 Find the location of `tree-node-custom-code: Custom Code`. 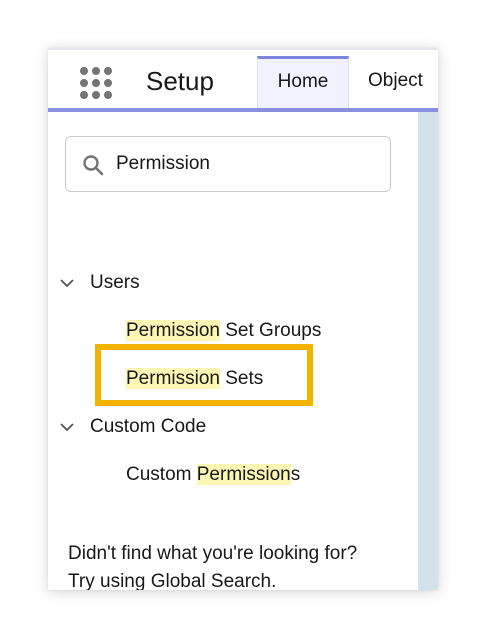

tree-node-custom-code: Custom Code is located at coordinates (132, 427).